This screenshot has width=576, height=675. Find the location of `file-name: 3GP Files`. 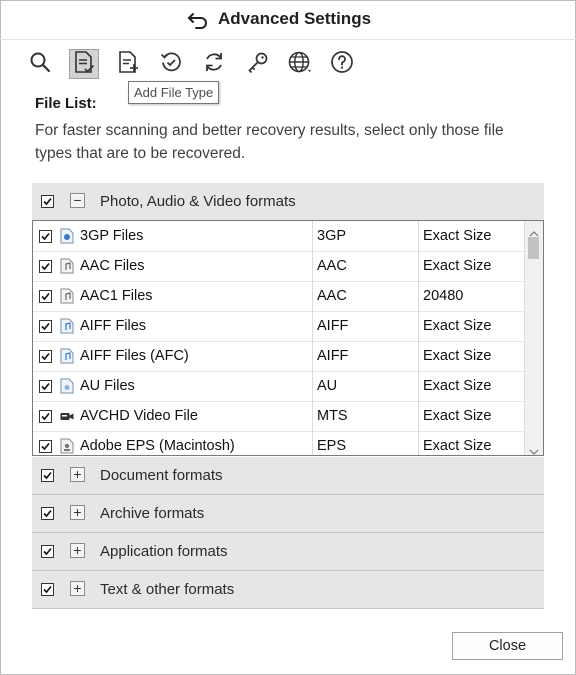

file-name: 3GP Files is located at coordinates (173, 236).